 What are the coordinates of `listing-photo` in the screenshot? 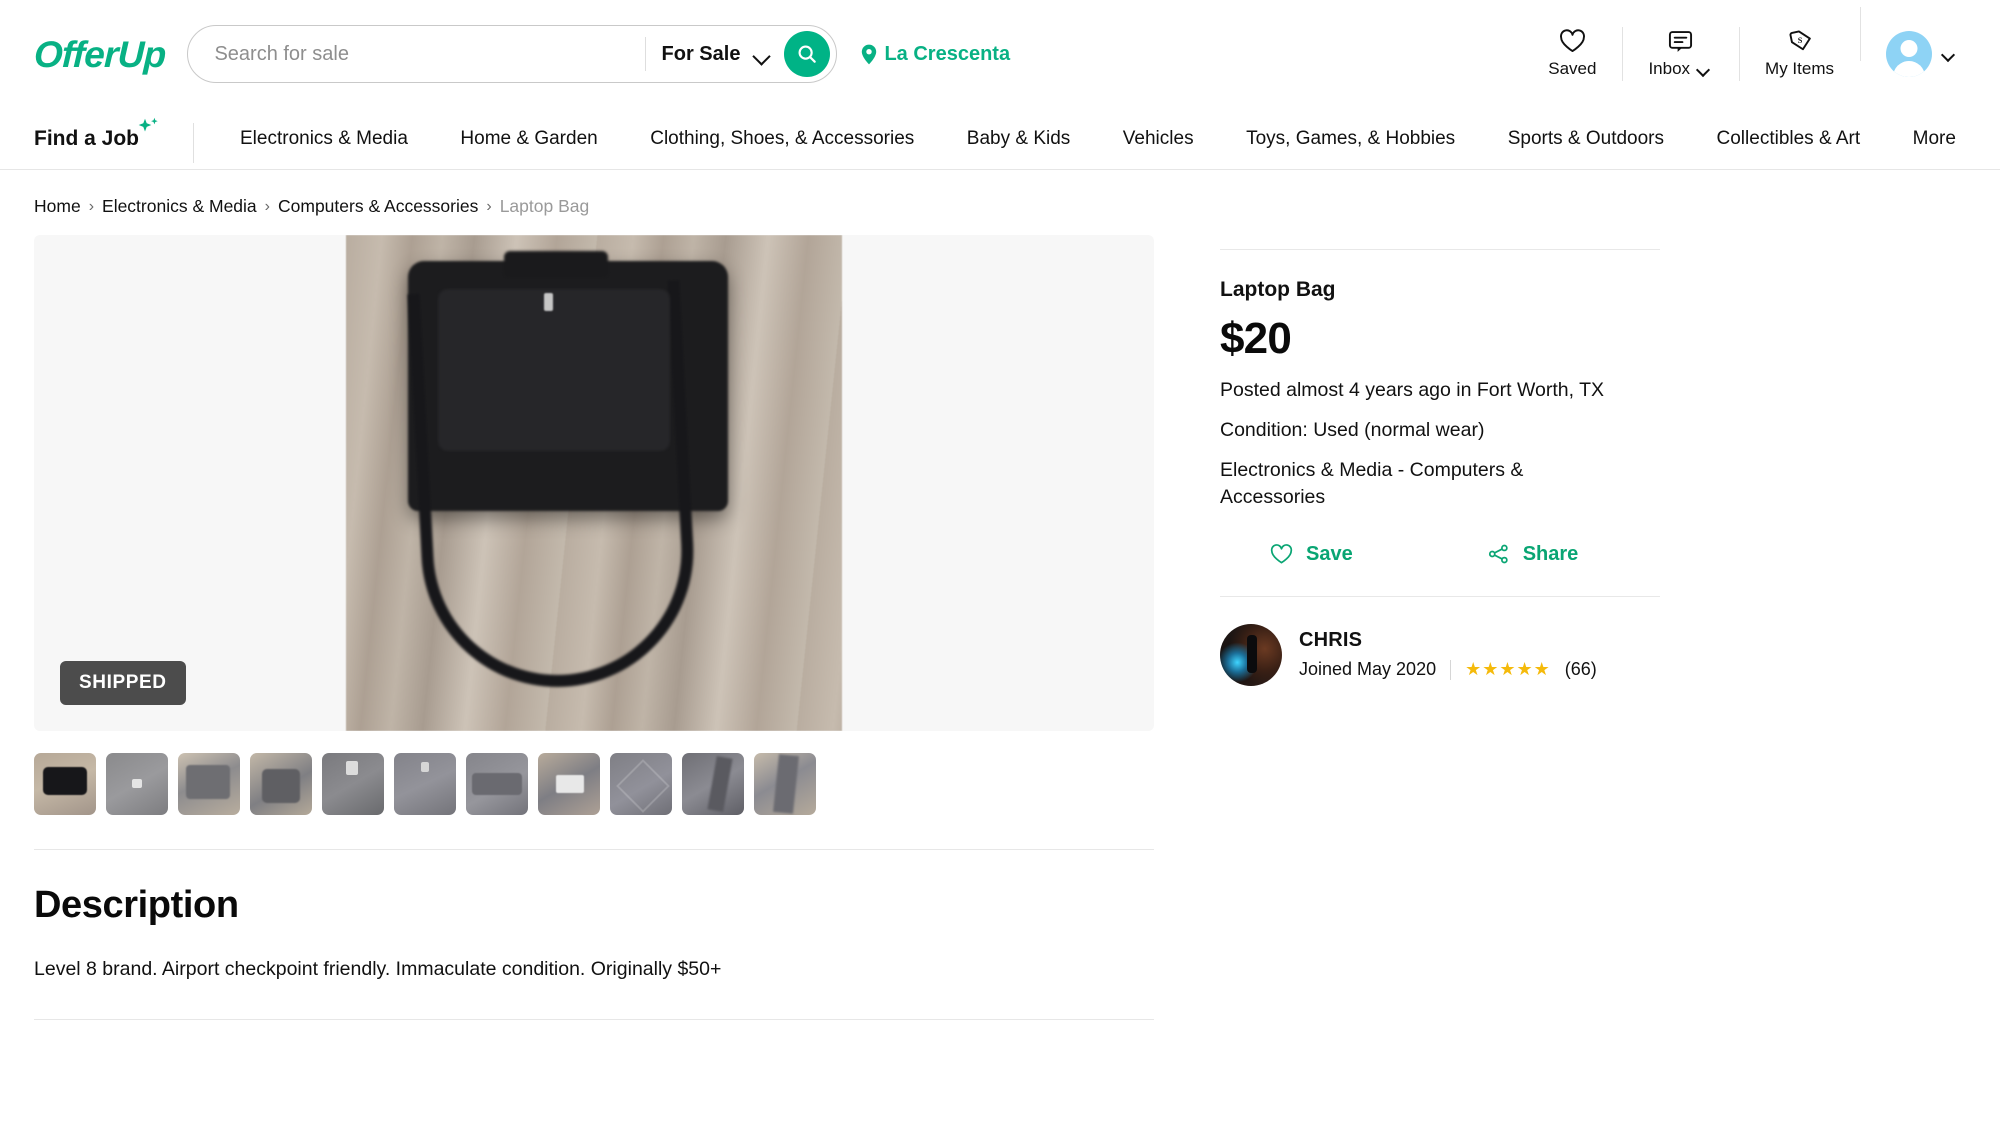 It's located at (594, 483).